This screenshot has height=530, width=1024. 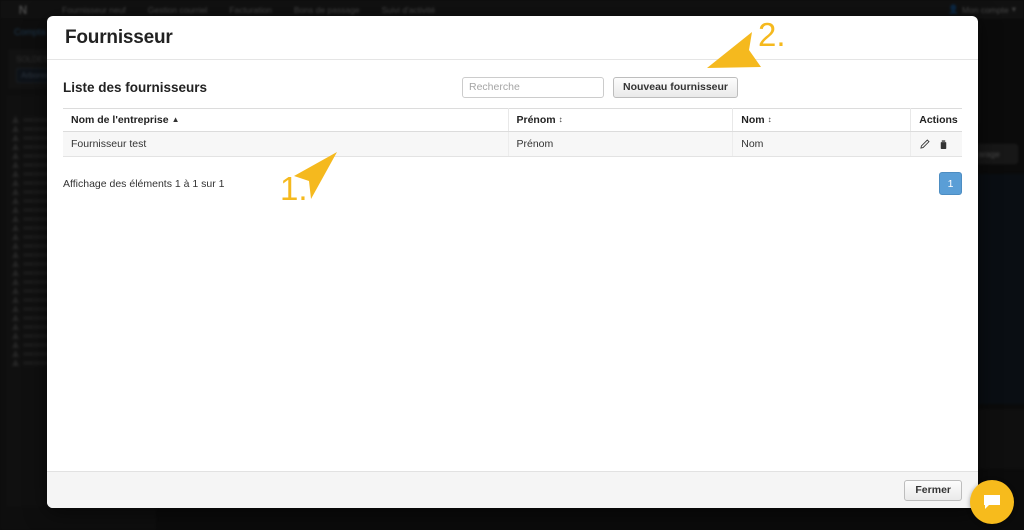 I want to click on pagination-info: Affichage des éléments 1 à 1 sur 1, so click(x=144, y=183).